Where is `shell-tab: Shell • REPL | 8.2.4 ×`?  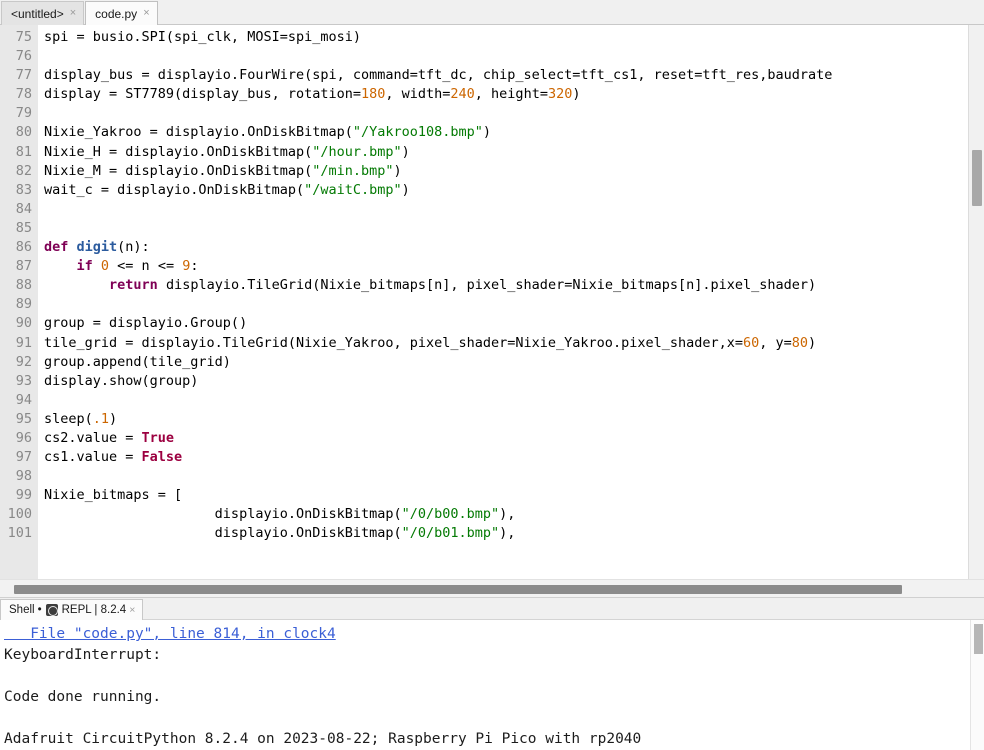 shell-tab: Shell • REPL | 8.2.4 × is located at coordinates (72, 609).